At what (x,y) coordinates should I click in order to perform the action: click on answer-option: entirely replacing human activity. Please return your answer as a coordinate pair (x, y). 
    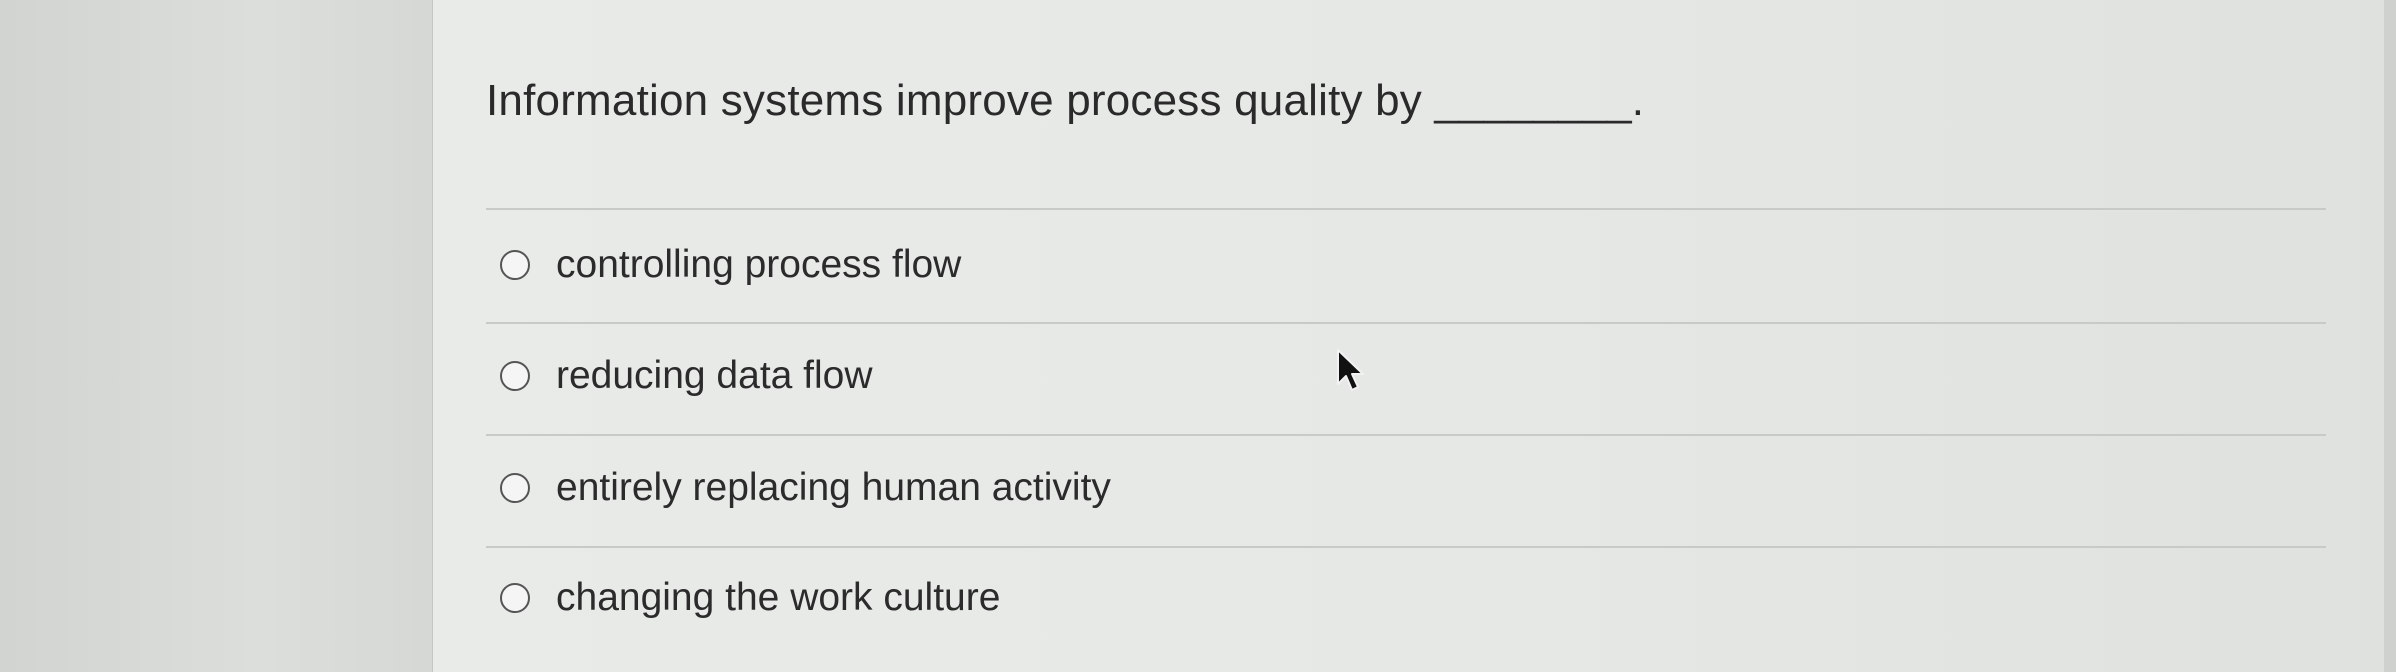
    Looking at the image, I should click on (805, 488).